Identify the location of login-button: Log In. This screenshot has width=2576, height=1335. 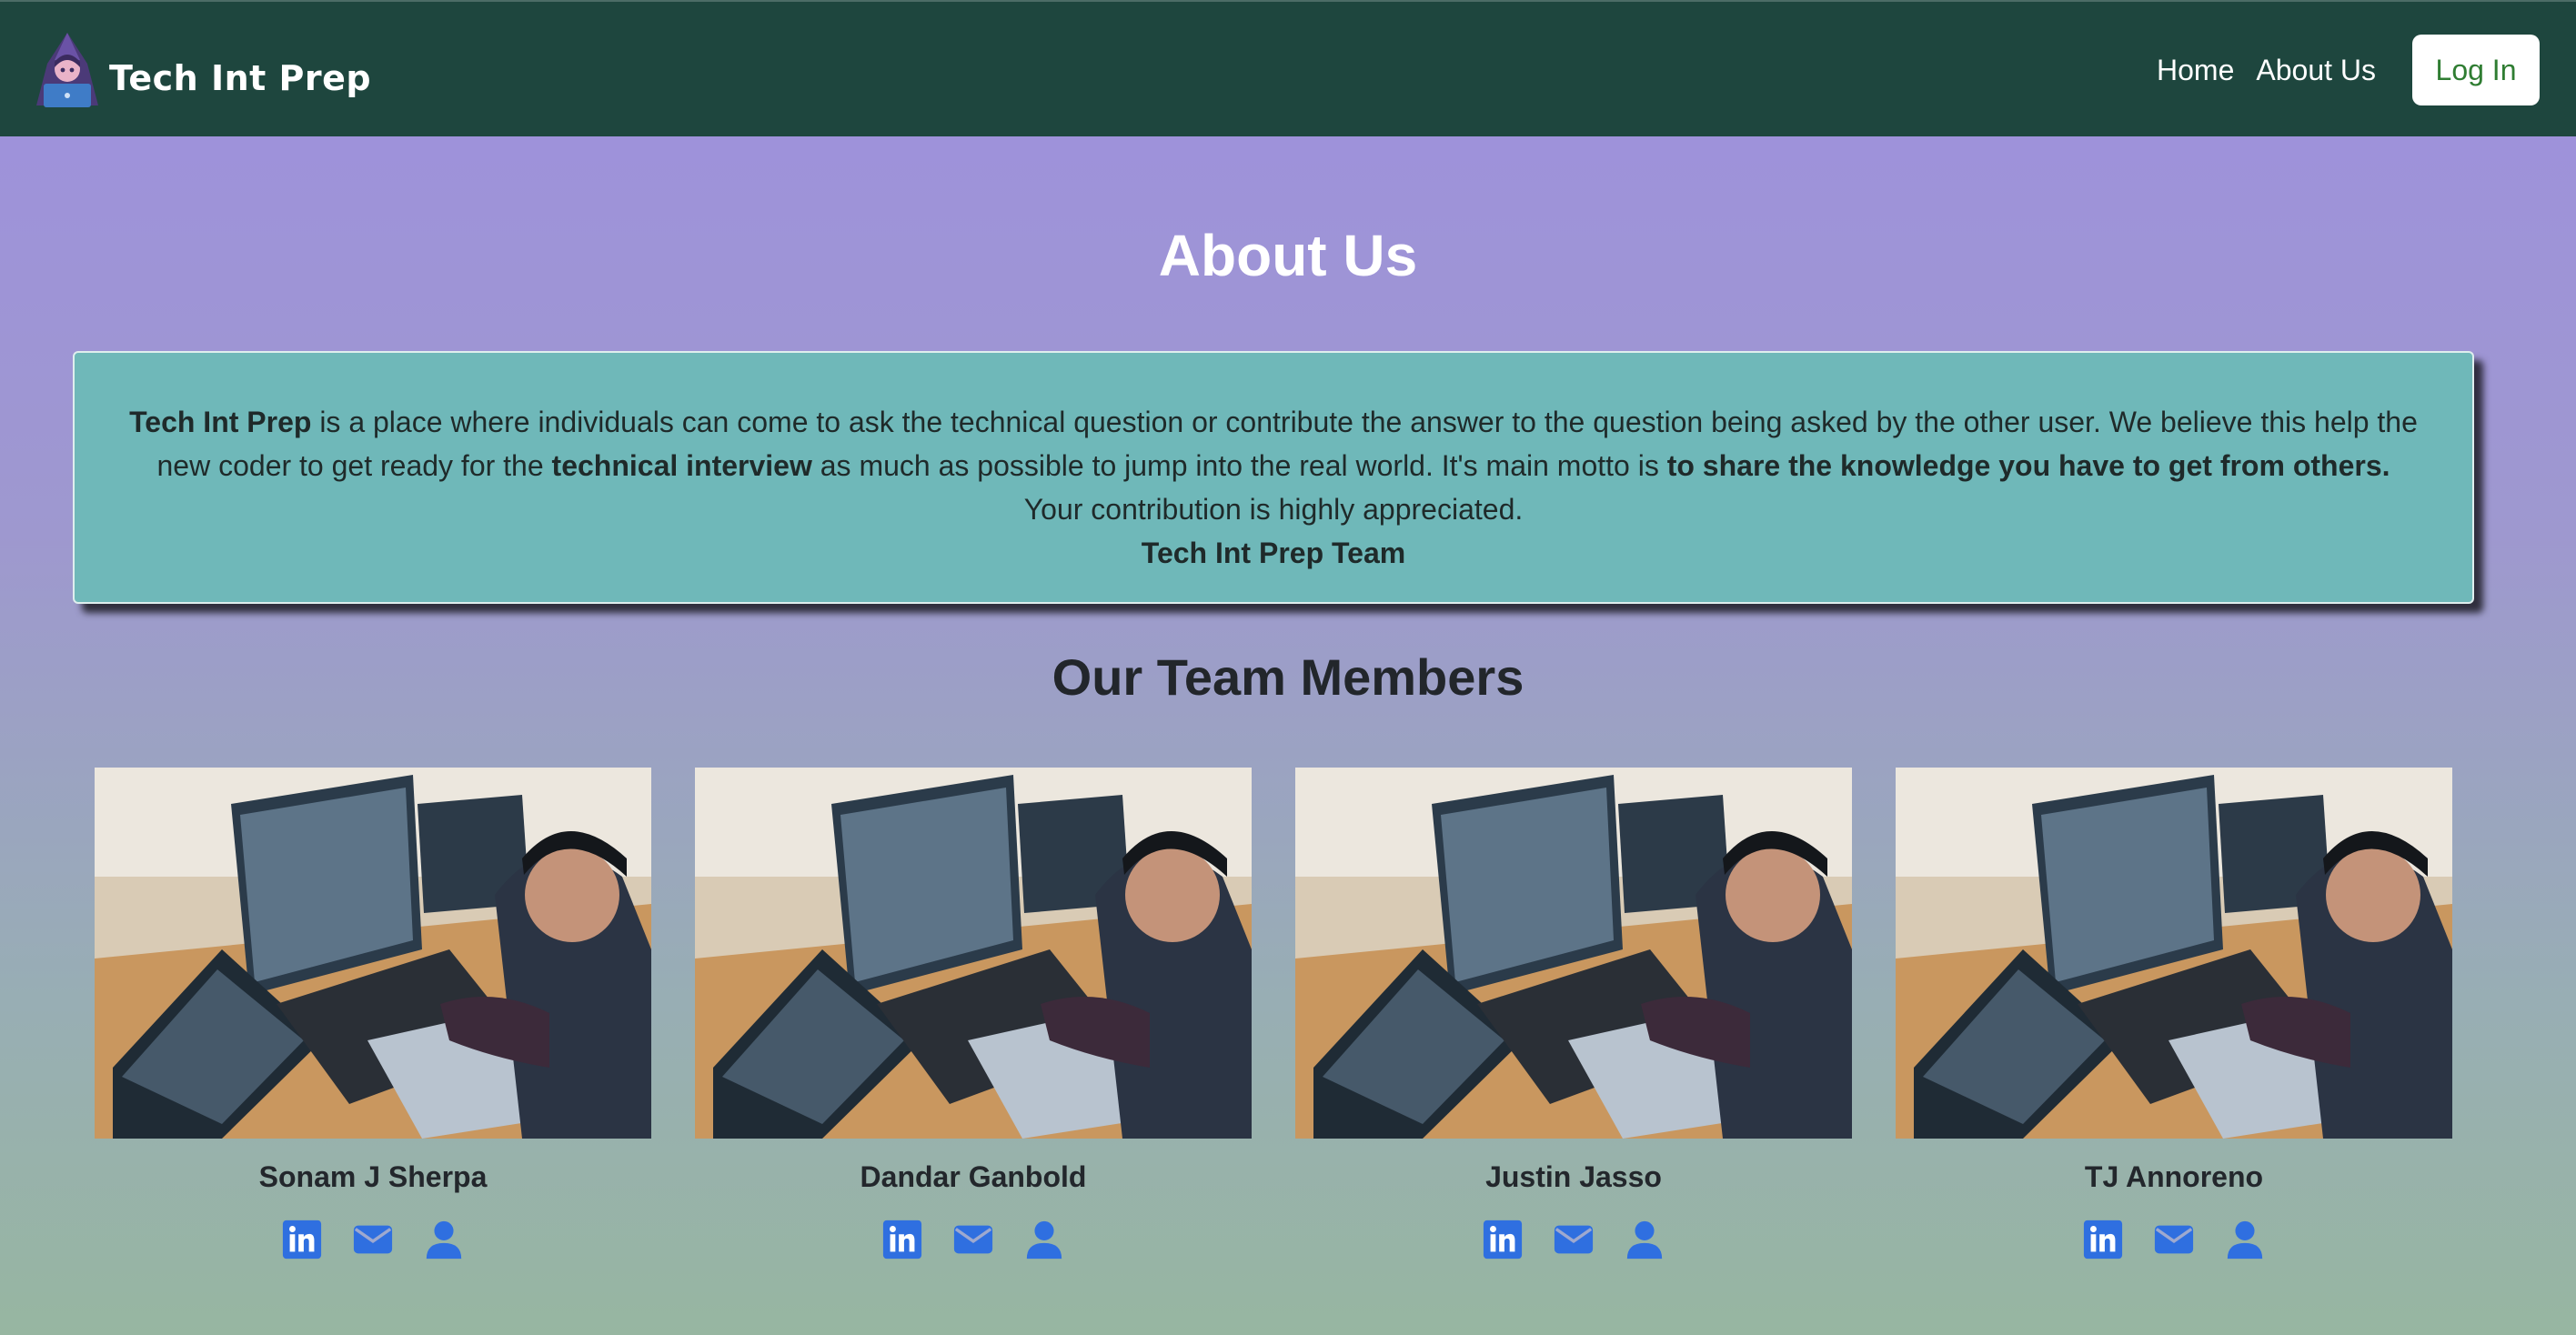
(2476, 70).